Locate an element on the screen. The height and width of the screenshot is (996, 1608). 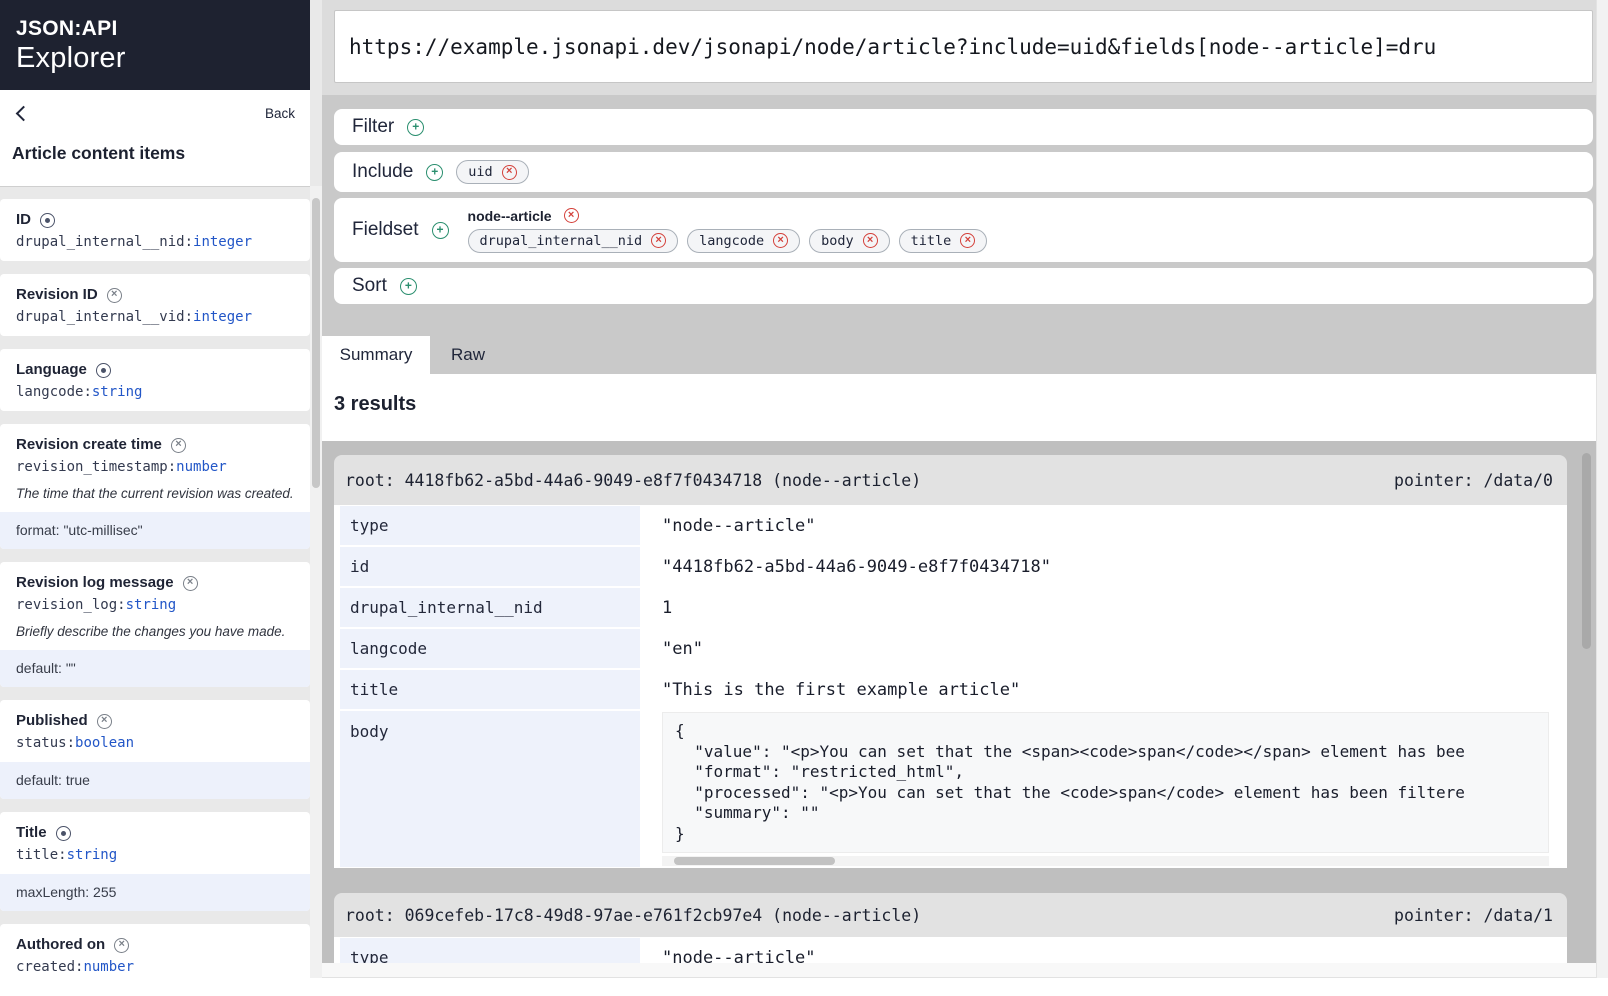
include-tag: uid is located at coordinates (492, 172).